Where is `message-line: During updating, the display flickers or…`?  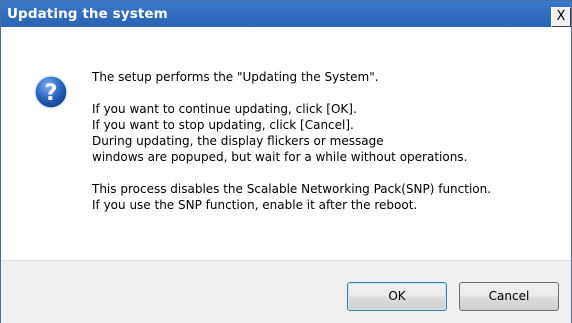 message-line: During updating, the display flickers or… is located at coordinates (238, 141).